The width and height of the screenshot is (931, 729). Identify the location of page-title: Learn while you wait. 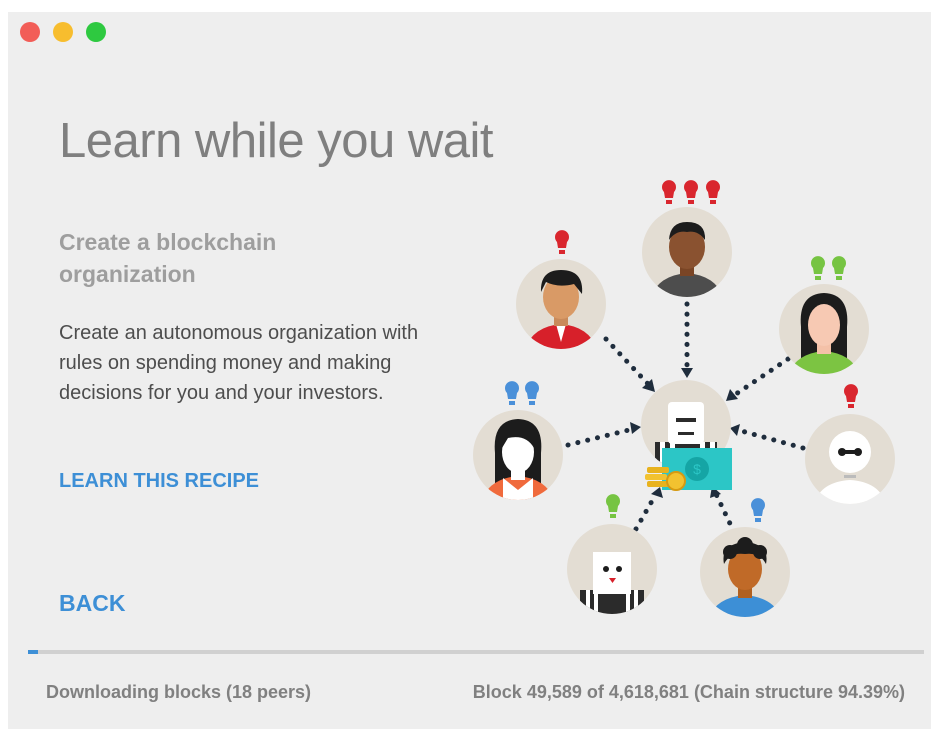
(276, 141).